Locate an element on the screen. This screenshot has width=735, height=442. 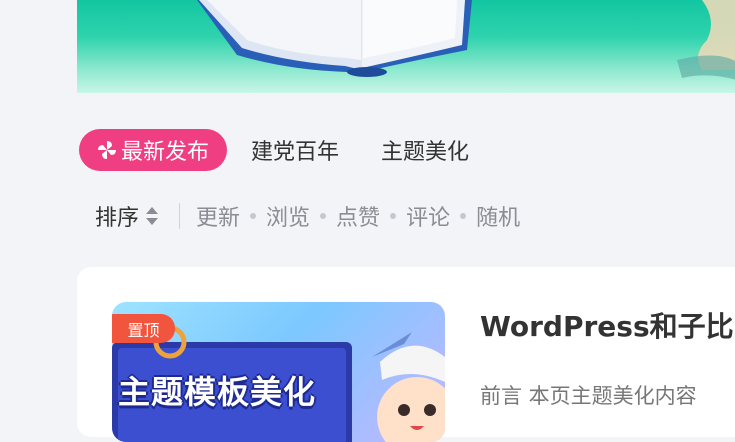
pinned-badge: 置顶 is located at coordinates (143, 328).